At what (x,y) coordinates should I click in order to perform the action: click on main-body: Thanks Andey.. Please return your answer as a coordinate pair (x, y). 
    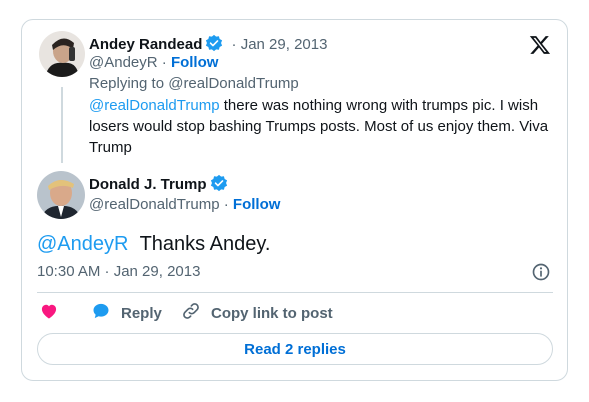
    Looking at the image, I should click on (205, 244).